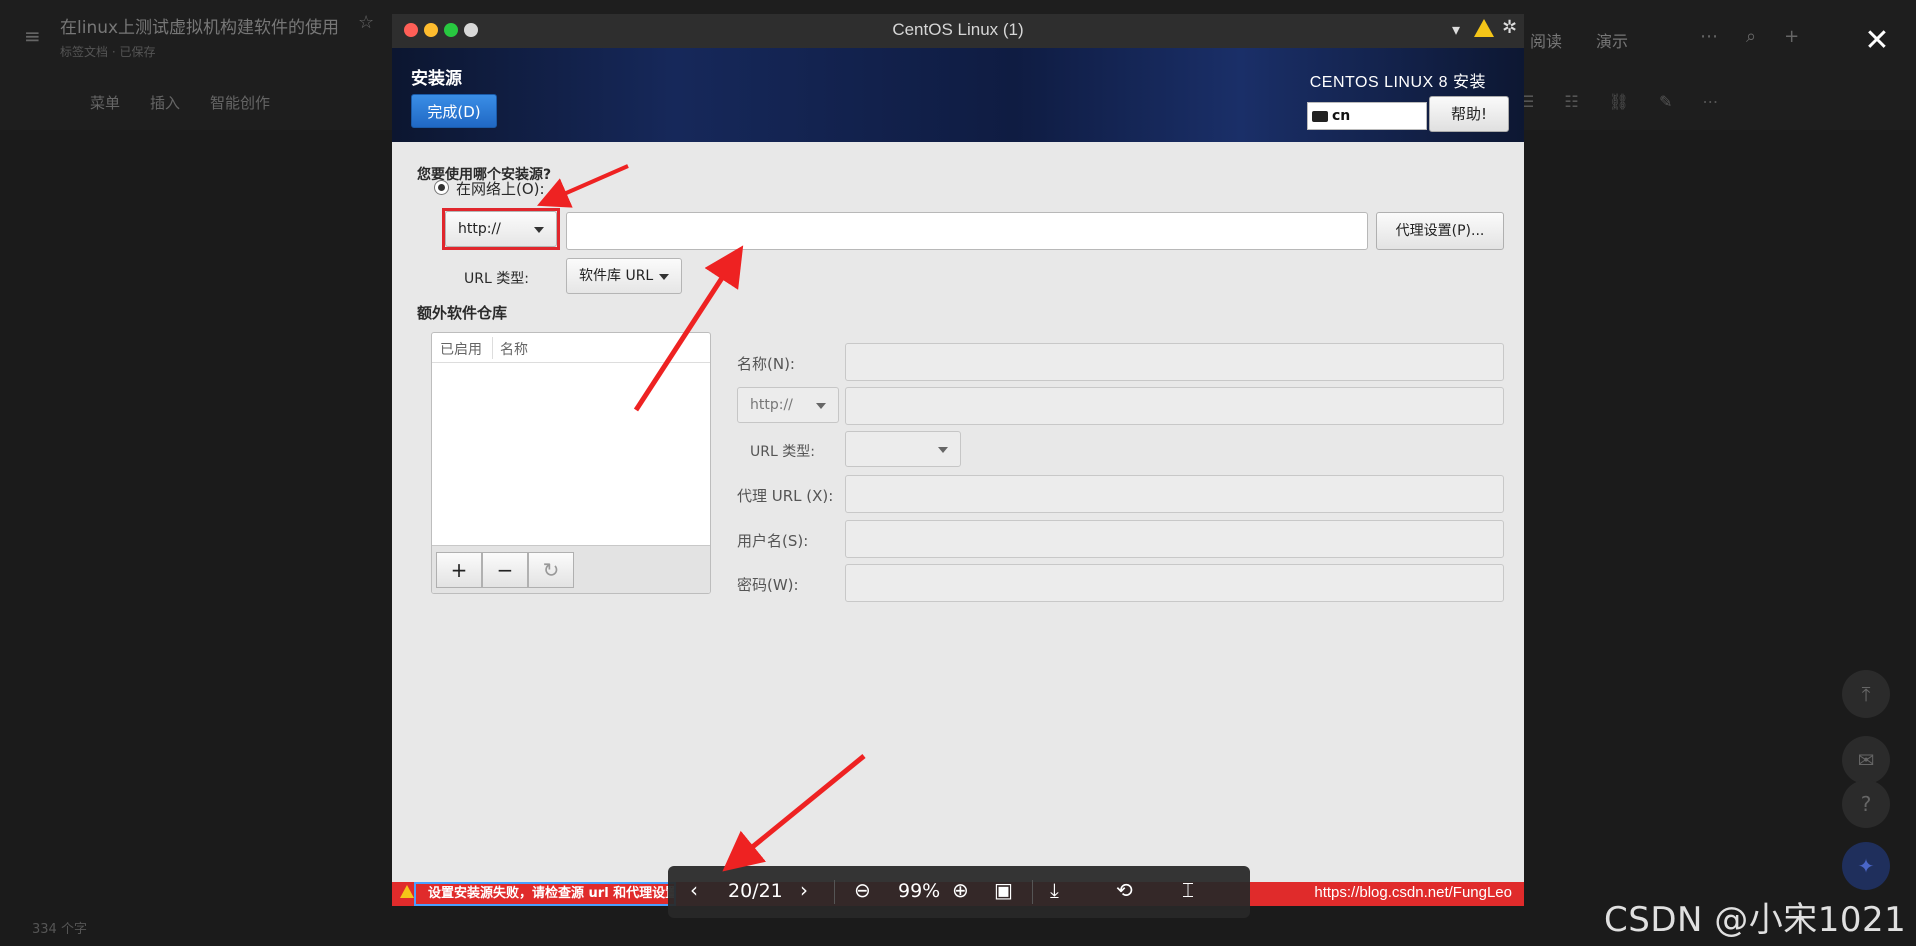  I want to click on help-button: 帮助!, so click(1469, 114).